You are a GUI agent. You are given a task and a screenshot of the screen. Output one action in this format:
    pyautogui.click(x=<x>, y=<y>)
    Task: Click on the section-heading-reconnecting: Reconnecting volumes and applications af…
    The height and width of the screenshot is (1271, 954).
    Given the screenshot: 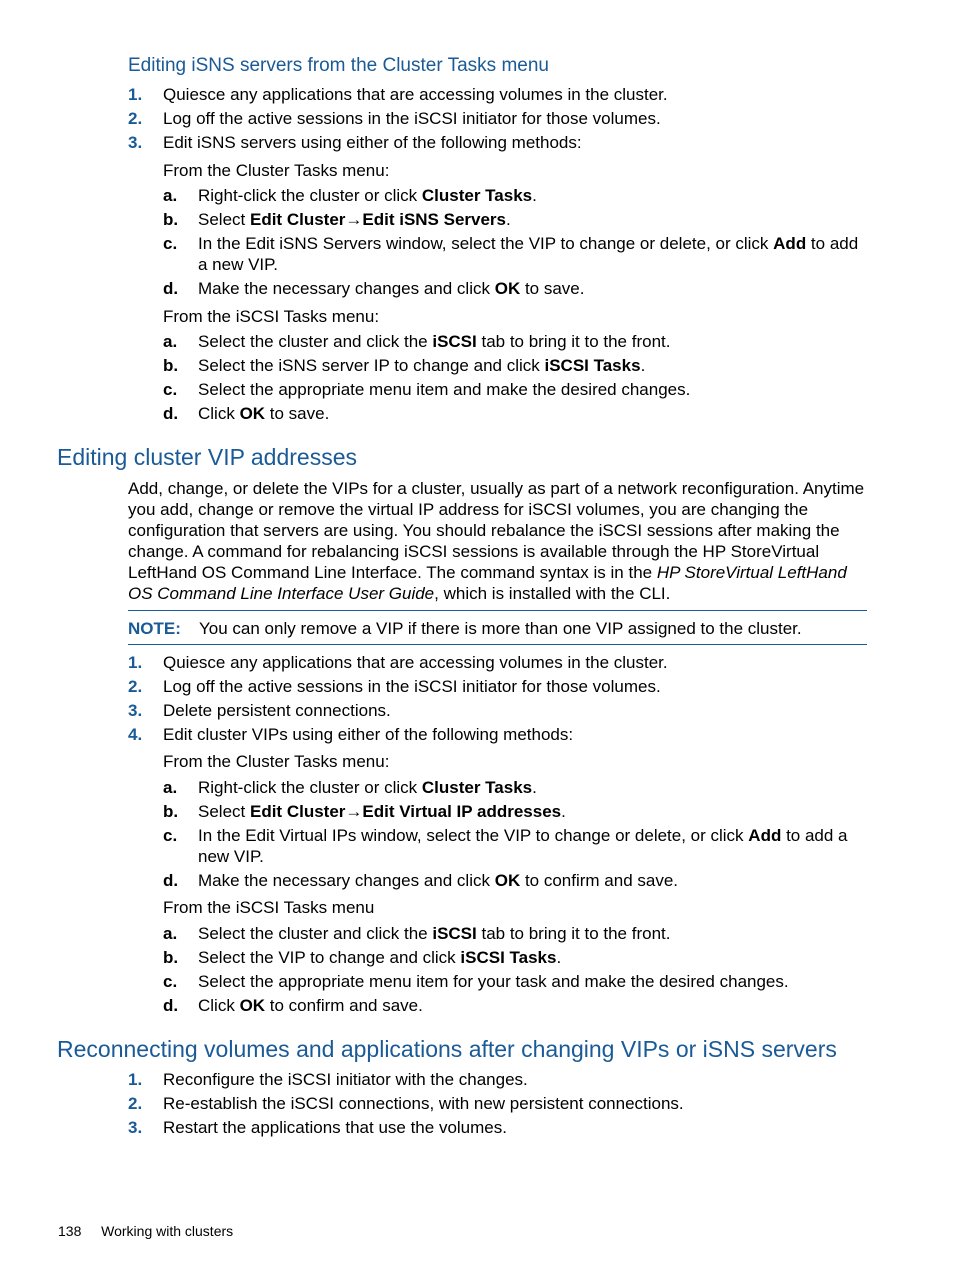 What is the action you would take?
    pyautogui.click(x=447, y=1049)
    